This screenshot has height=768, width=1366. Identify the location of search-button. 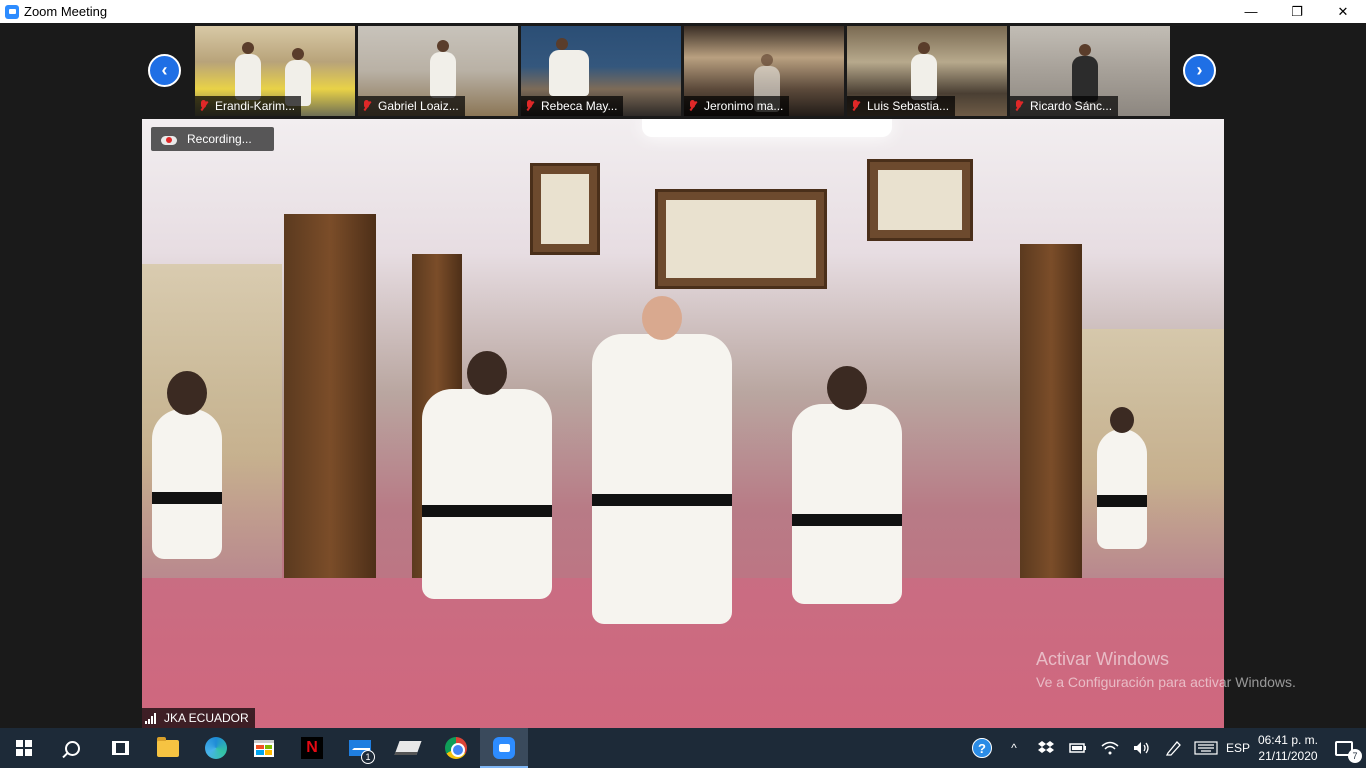
(72, 748).